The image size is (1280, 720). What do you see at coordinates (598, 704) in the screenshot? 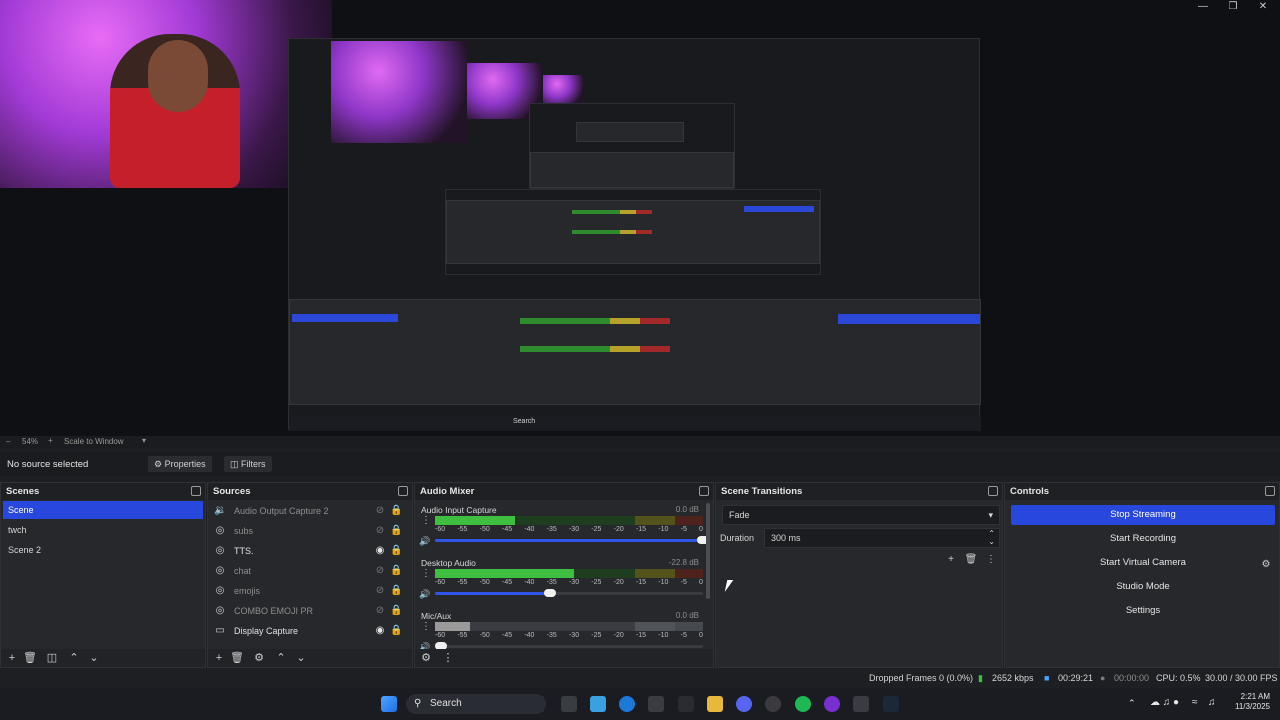
I see `copilot-icon` at bounding box center [598, 704].